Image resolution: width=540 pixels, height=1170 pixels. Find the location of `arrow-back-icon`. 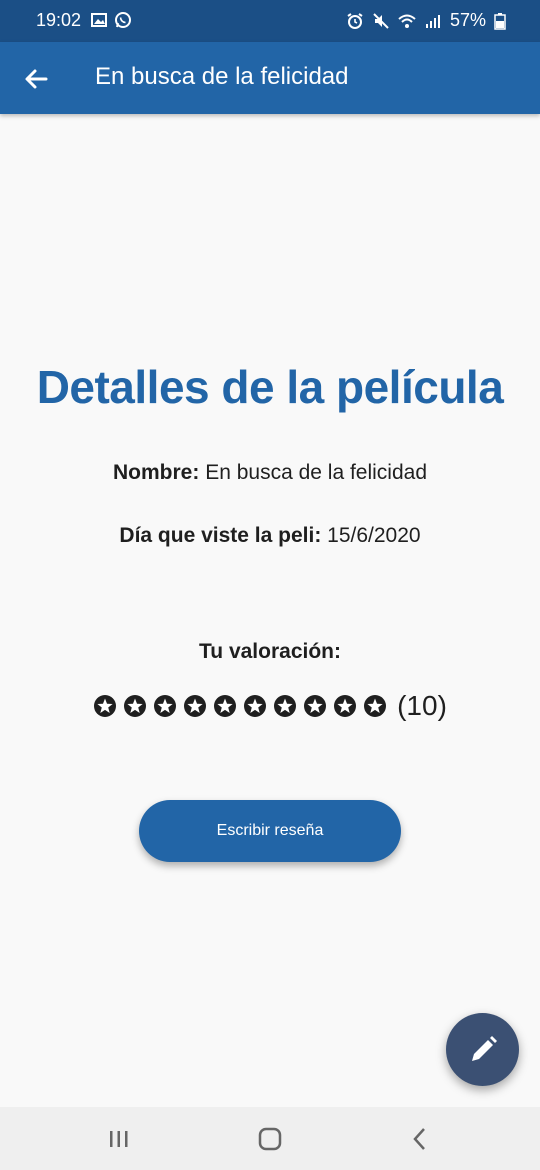

arrow-back-icon is located at coordinates (37, 79).